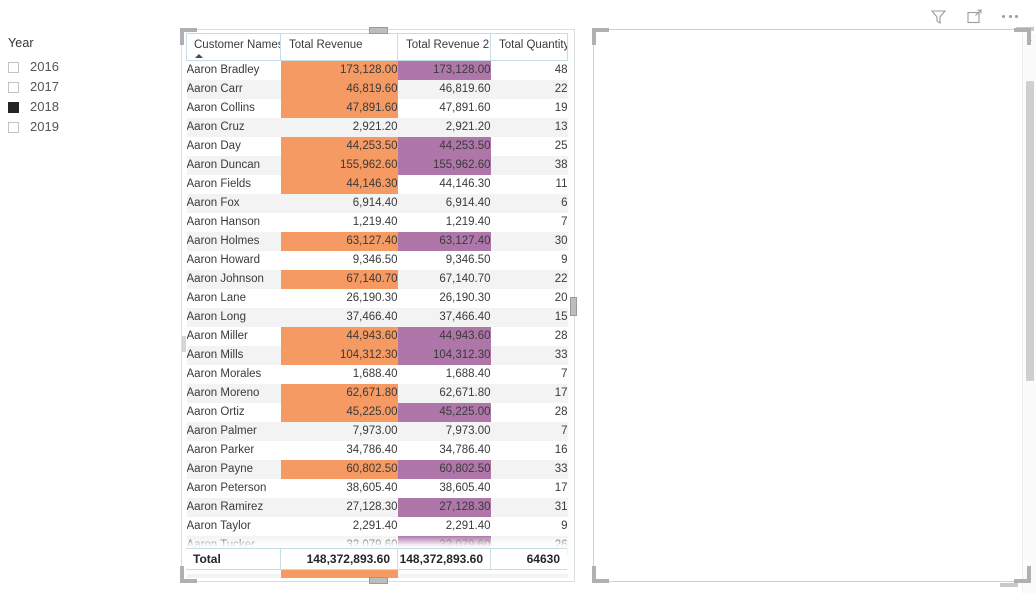 This screenshot has height=605, width=1036. I want to click on slicer-item-2016: 2016, so click(88, 67).